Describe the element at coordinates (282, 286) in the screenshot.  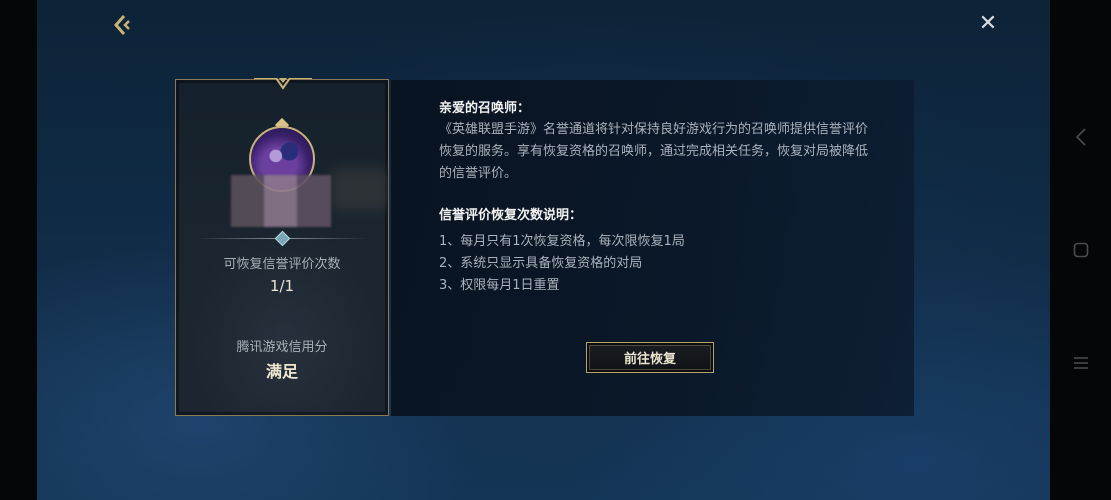
I see `restore-count-value: 1/1` at that location.